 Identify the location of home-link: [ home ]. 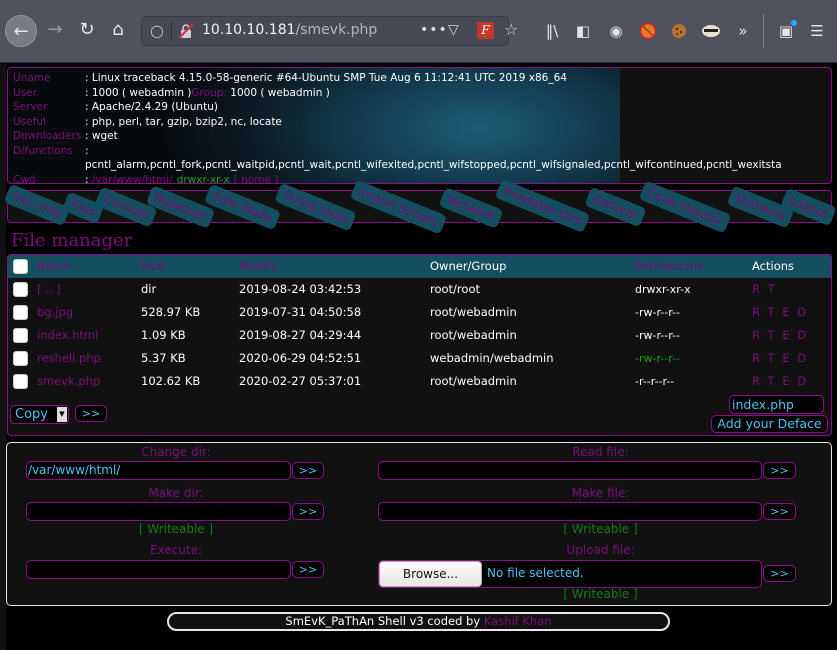
(256, 178).